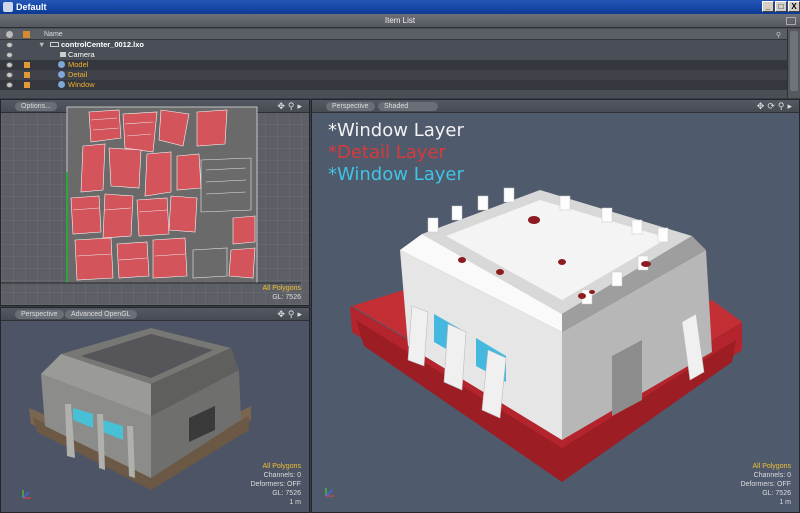 Image resolution: width=800 pixels, height=513 pixels. Describe the element at coordinates (26, 34) in the screenshot. I see `lock-column-icon` at that location.